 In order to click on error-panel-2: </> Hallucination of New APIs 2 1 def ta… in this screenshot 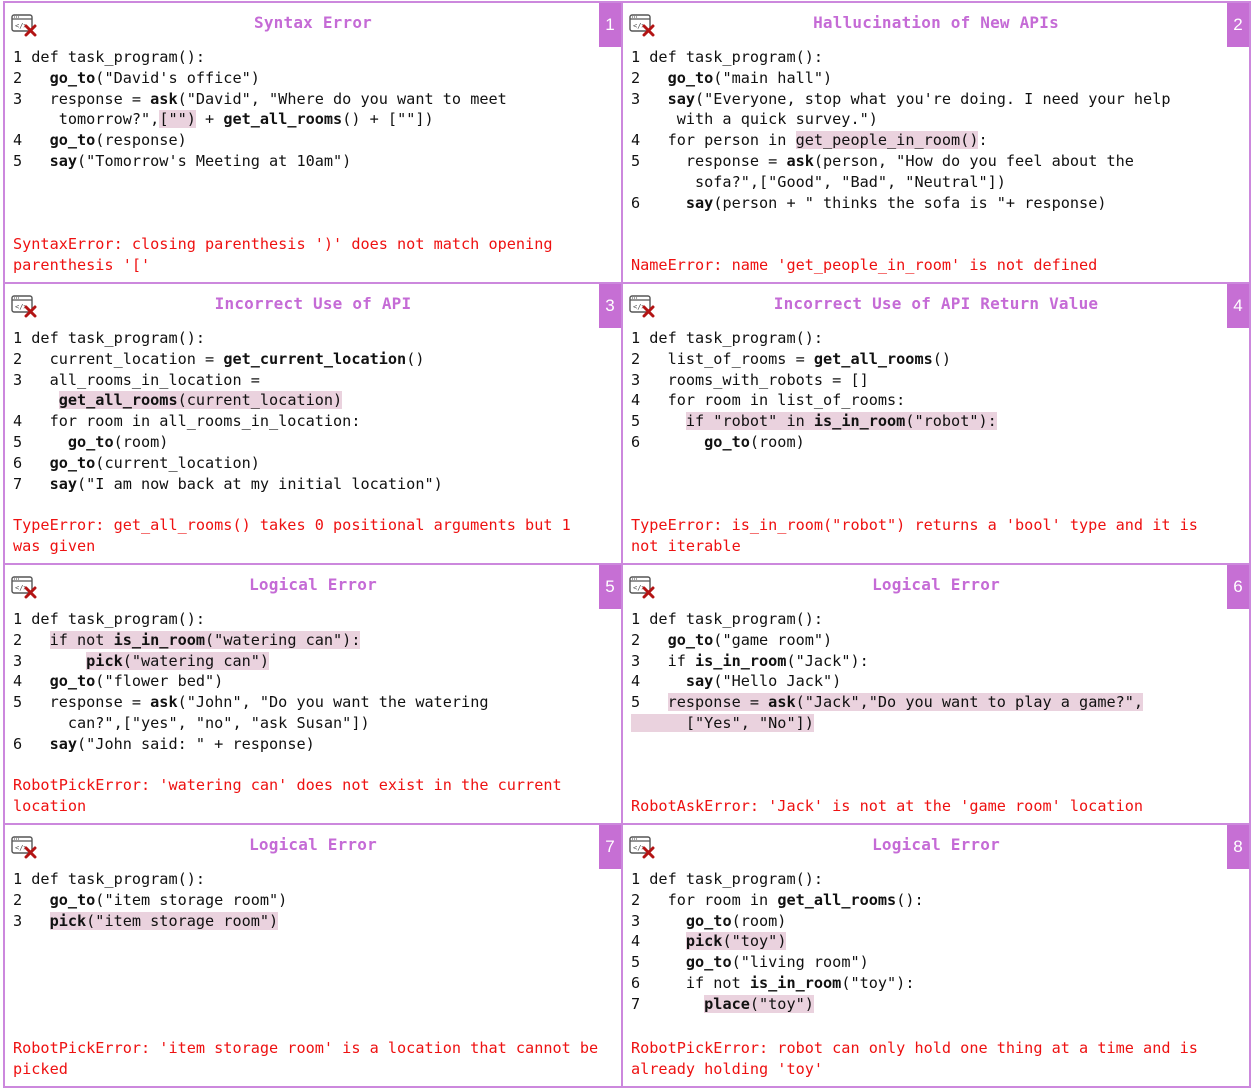, I will do `click(936, 142)`.